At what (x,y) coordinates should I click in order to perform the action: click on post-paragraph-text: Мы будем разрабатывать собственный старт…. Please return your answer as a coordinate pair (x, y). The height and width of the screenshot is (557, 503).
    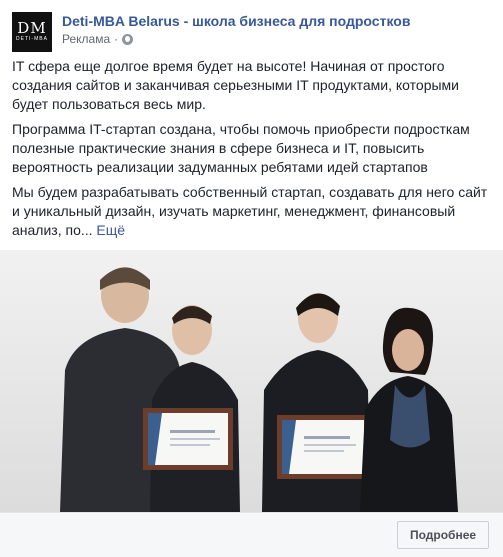
    Looking at the image, I should click on (250, 211).